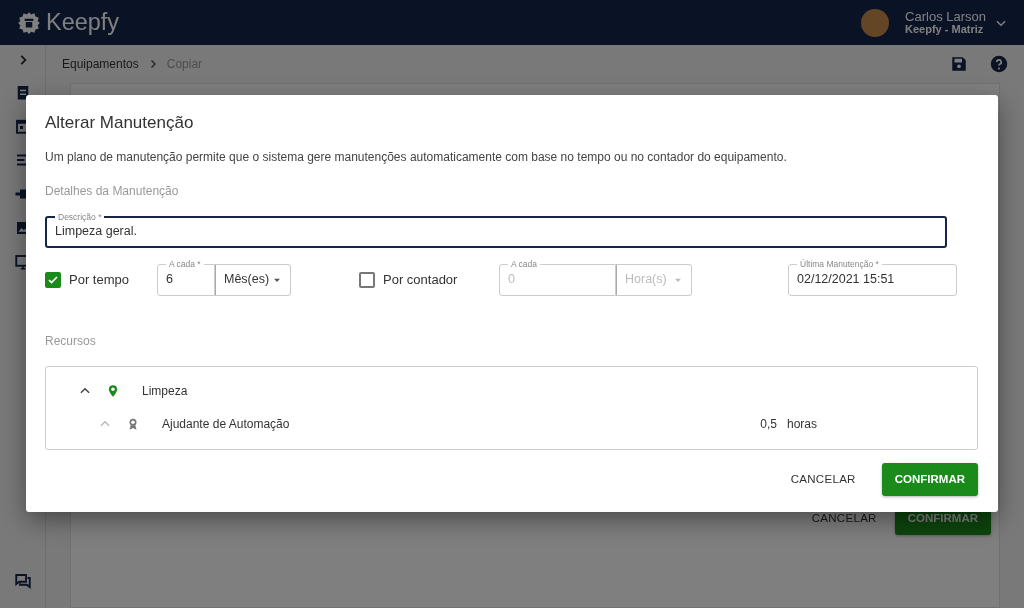 The width and height of the screenshot is (1024, 608). I want to click on field-value: 6, so click(169, 280).